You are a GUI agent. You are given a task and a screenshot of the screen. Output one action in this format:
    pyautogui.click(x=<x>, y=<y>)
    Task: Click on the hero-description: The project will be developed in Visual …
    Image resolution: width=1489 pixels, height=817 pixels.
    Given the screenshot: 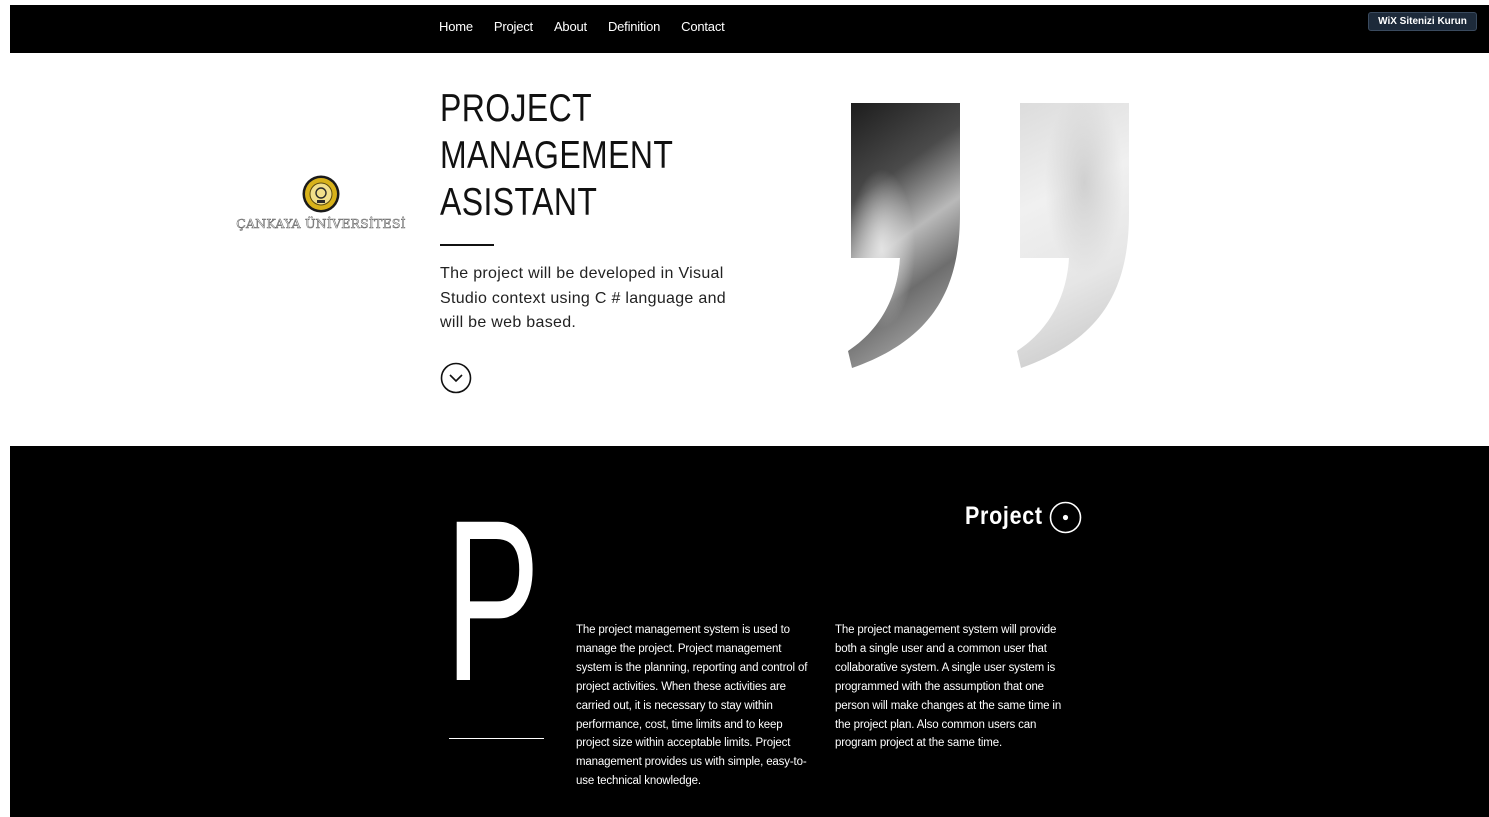 What is the action you would take?
    pyautogui.click(x=583, y=298)
    